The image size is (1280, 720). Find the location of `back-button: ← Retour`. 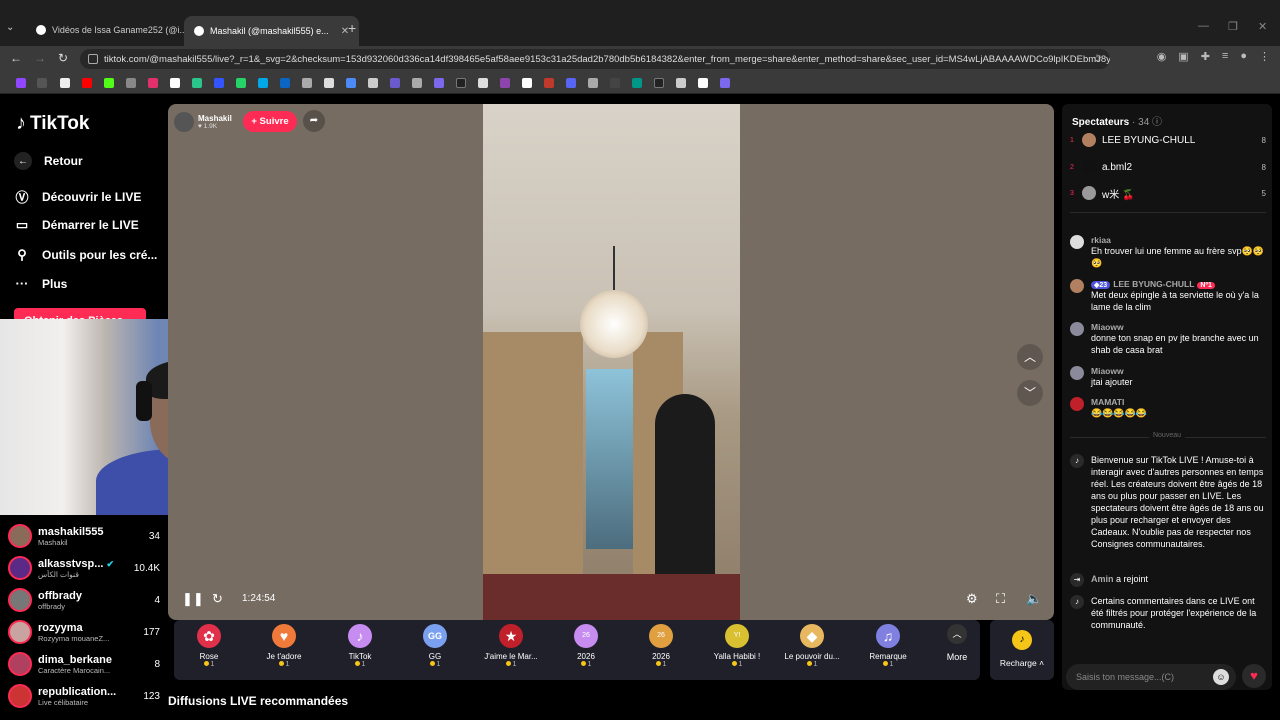

back-button: ← Retour is located at coordinates (48, 161).